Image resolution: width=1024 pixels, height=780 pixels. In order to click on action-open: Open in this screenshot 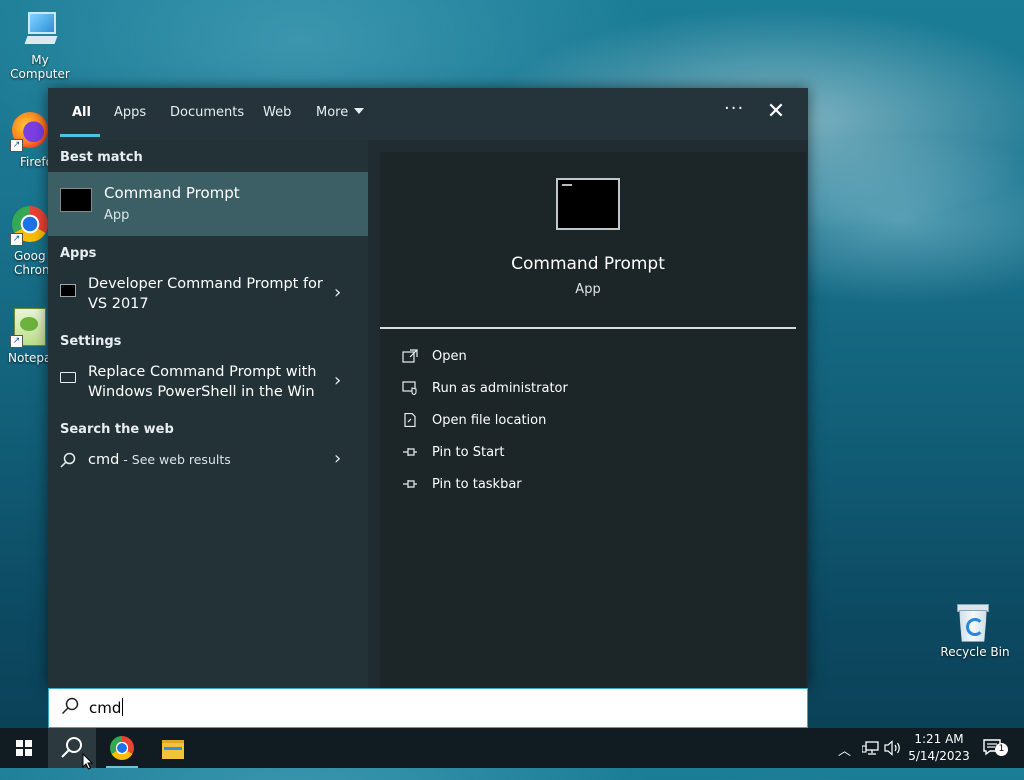, I will do `click(592, 358)`.